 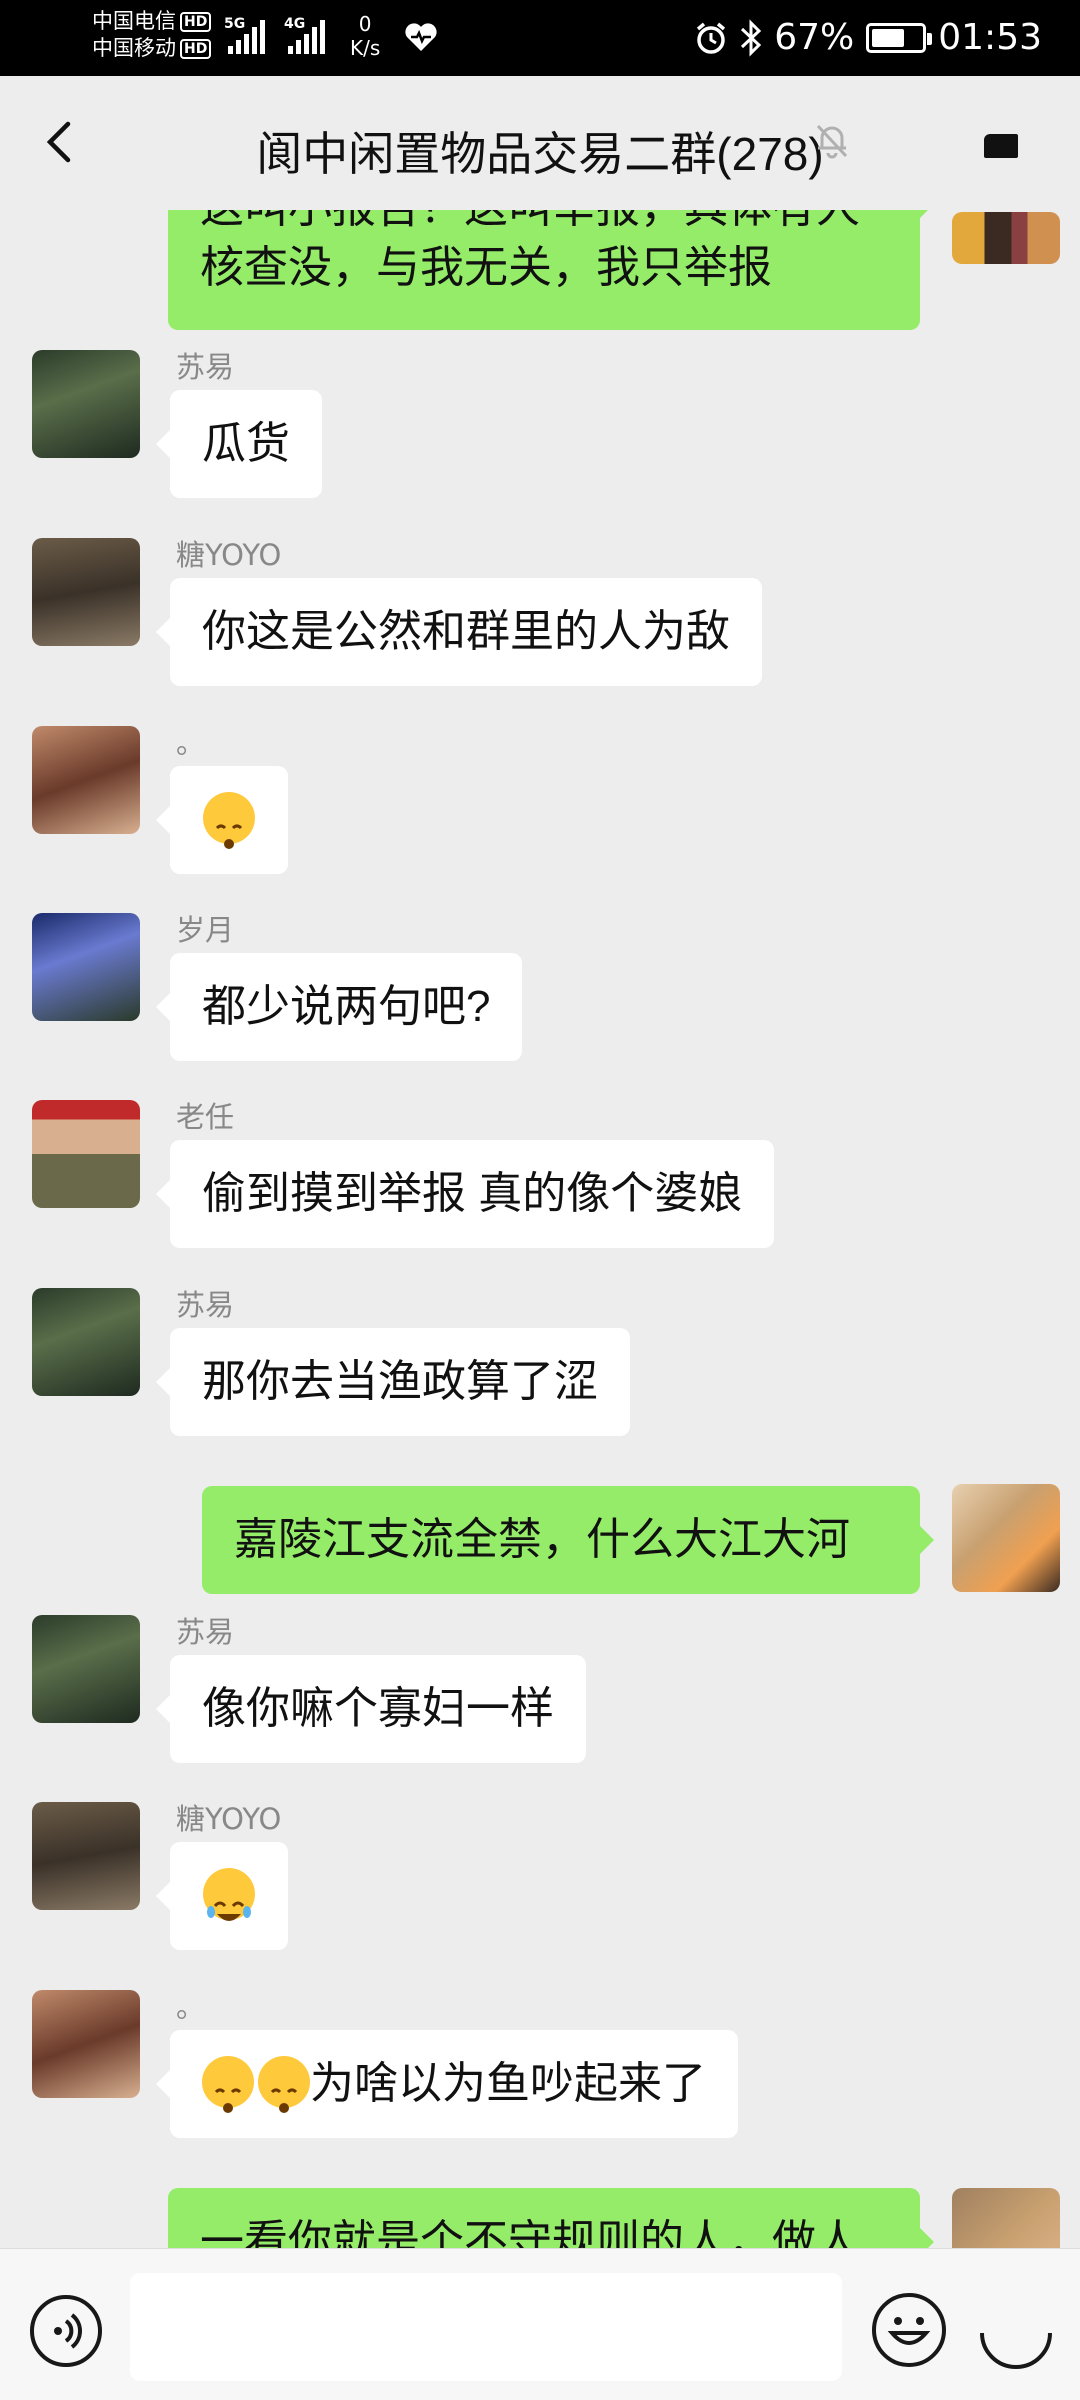 What do you see at coordinates (371, 1709) in the screenshot?
I see `message-bubble: 像你嘛个寡妇一样` at bounding box center [371, 1709].